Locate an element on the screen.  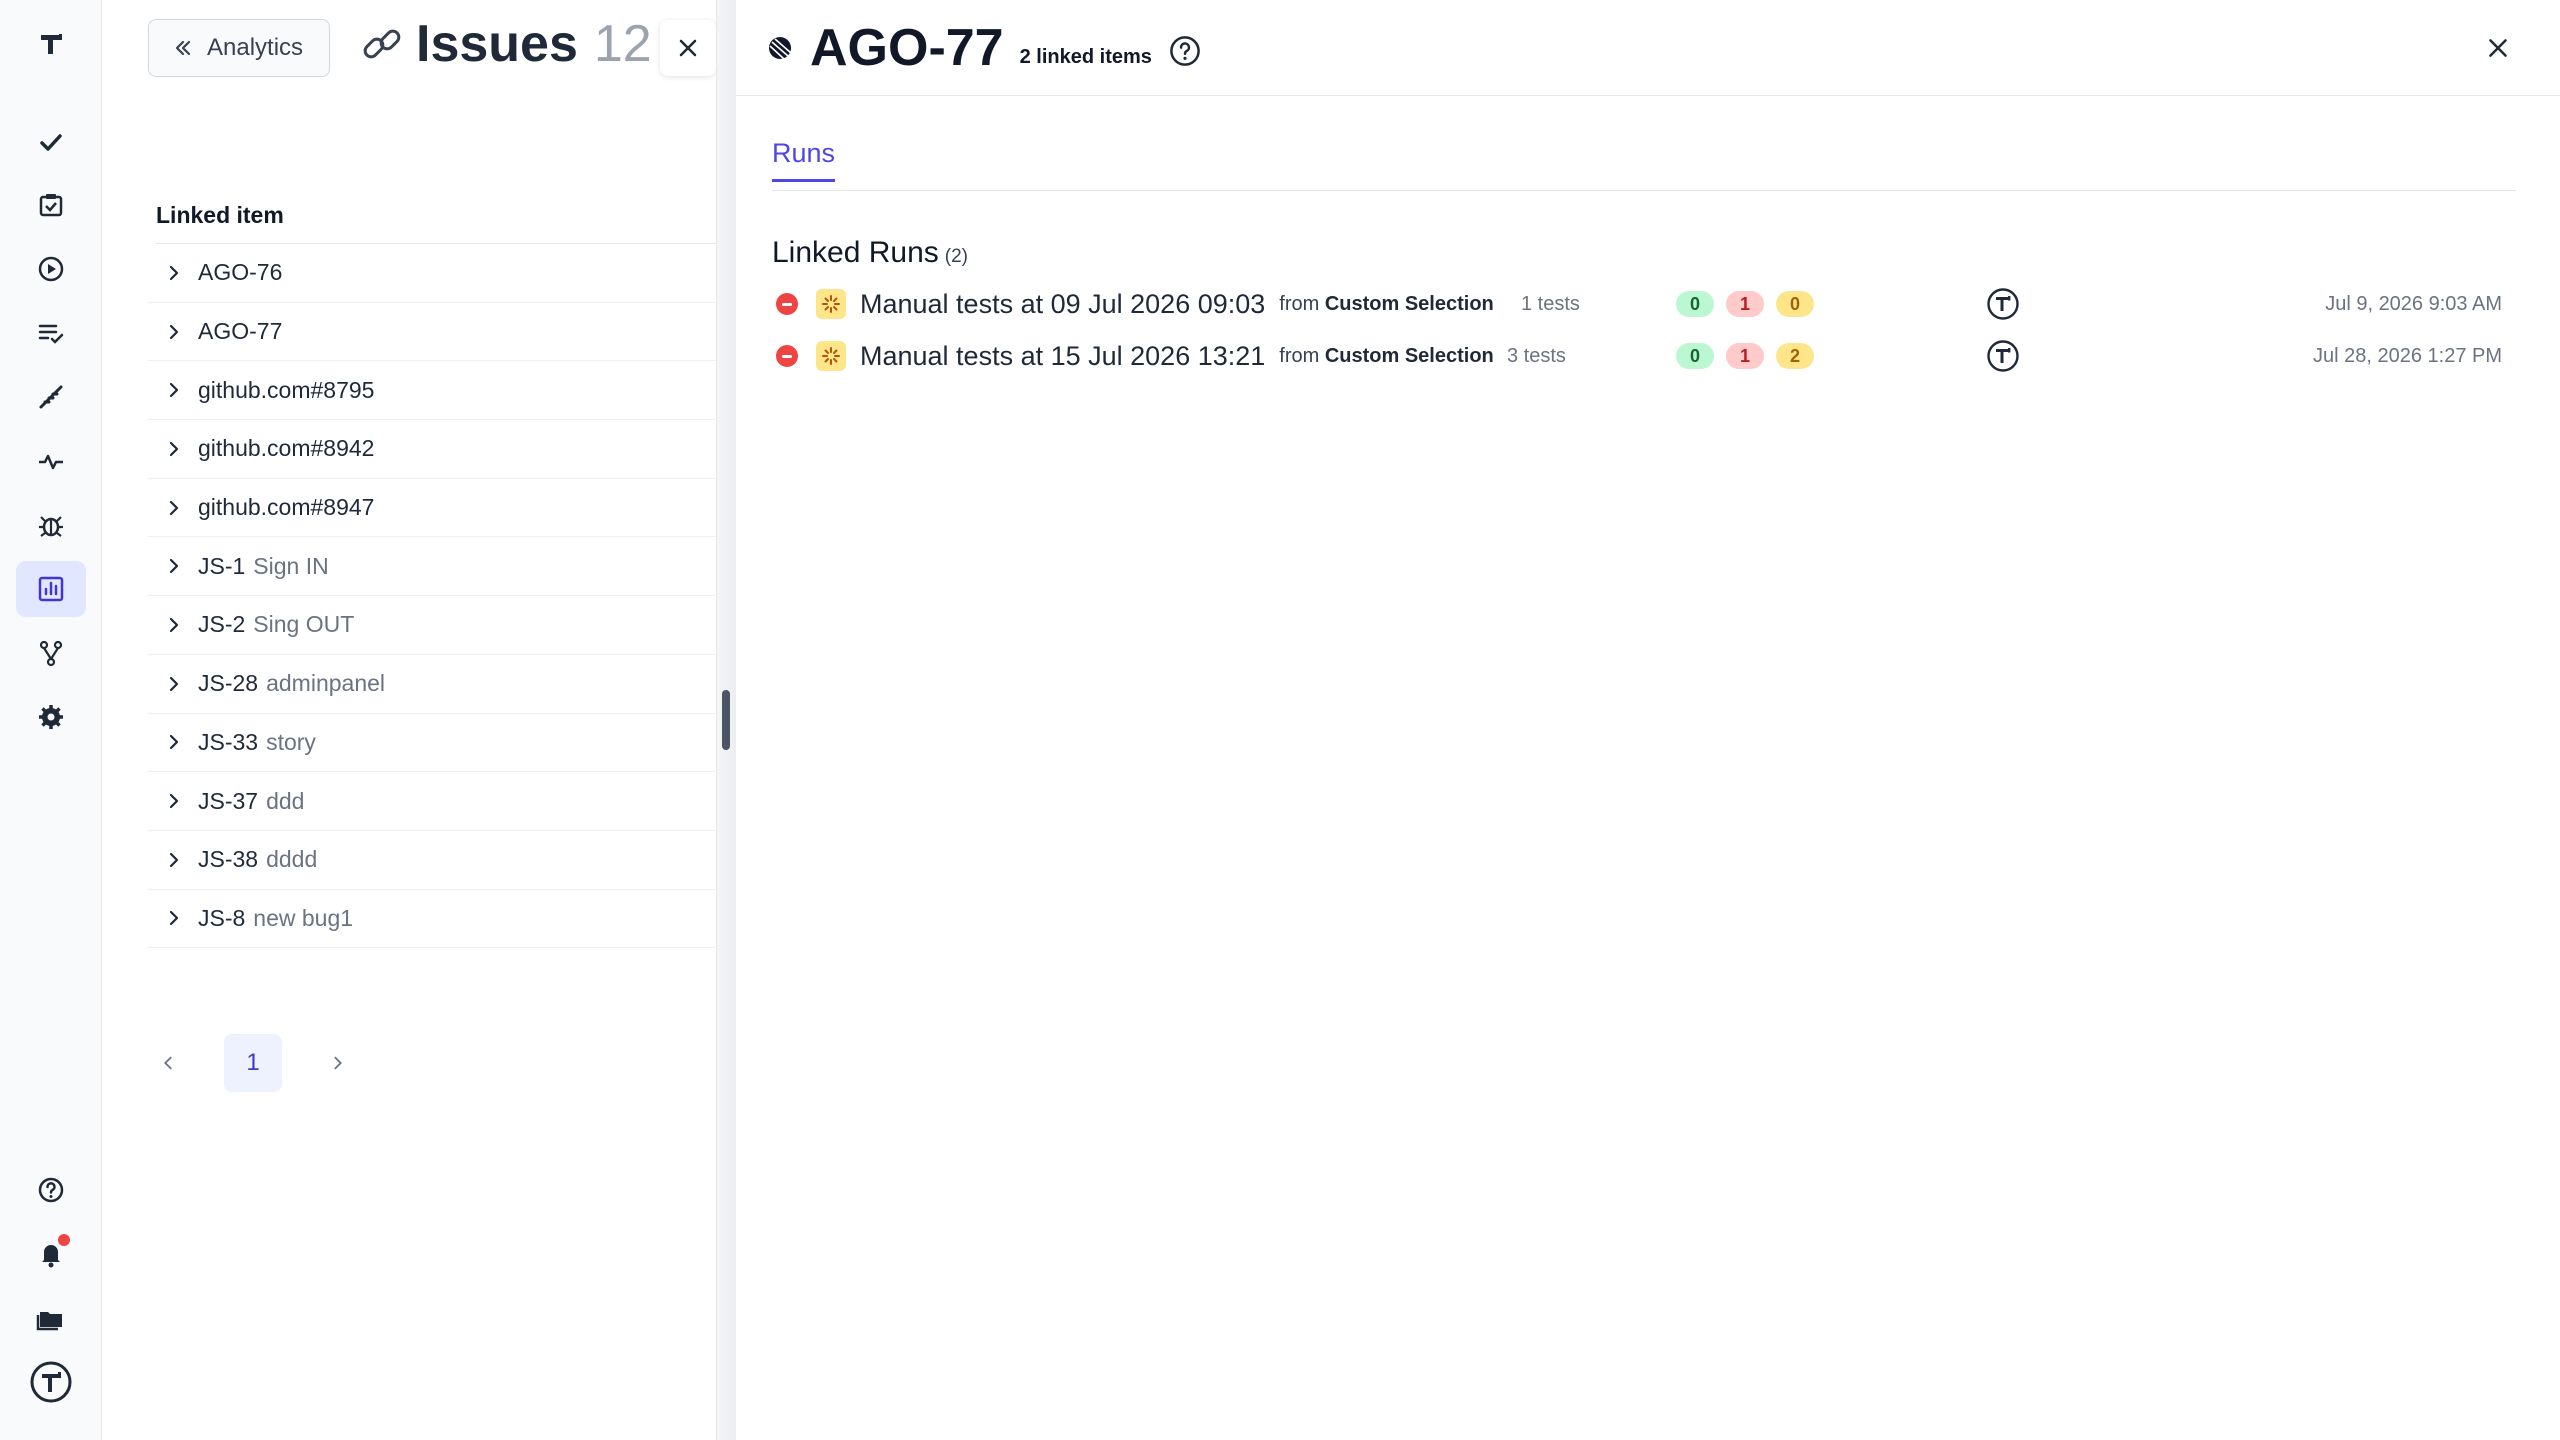
linked-item-id: AGO-77 is located at coordinates (240, 331).